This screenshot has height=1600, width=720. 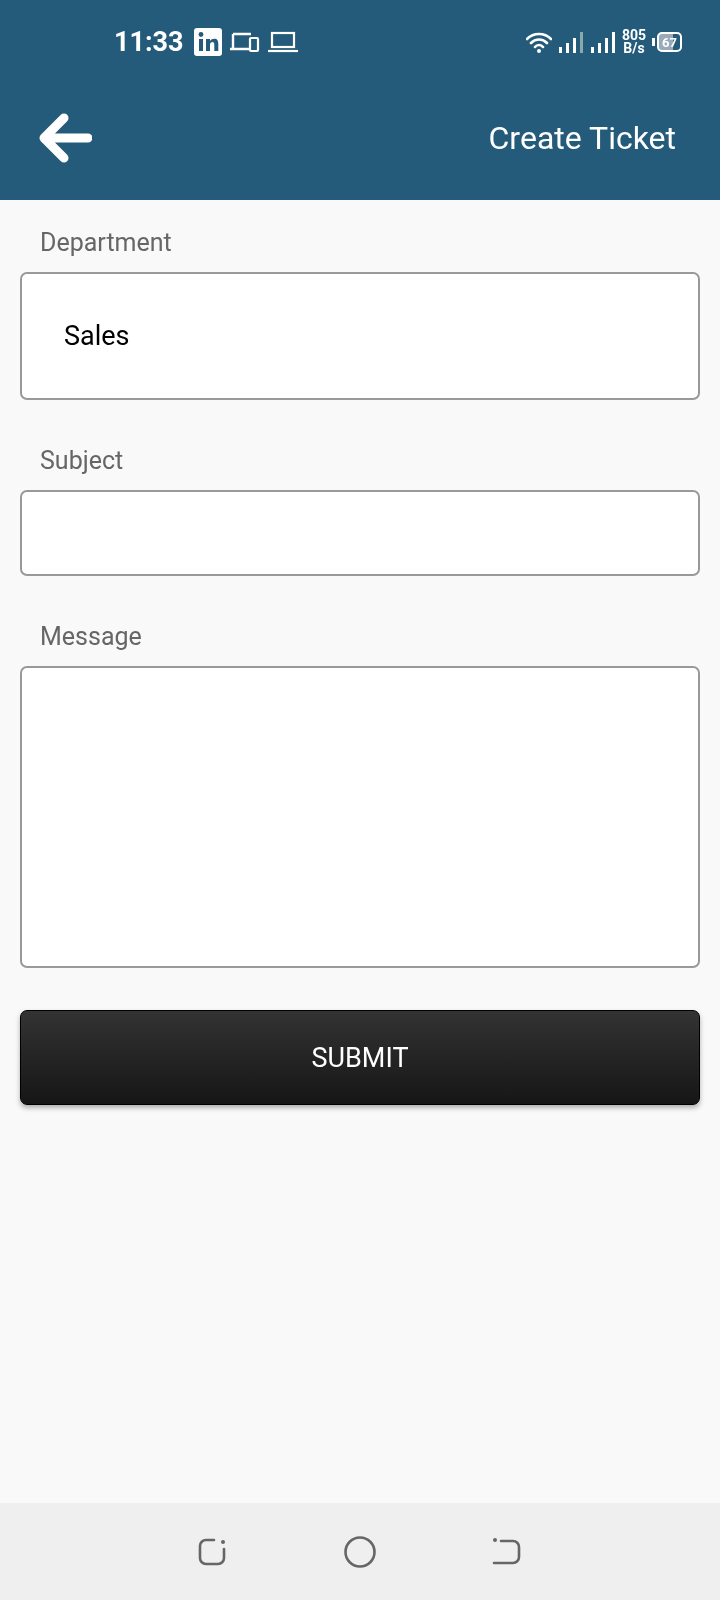 I want to click on field-label: Subject, so click(x=82, y=460).